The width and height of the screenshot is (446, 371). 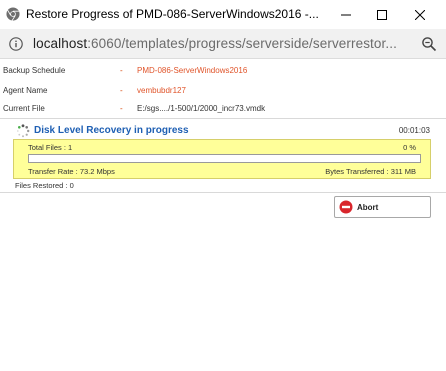 What do you see at coordinates (121, 90) in the screenshot?
I see `agent-name-dash: -` at bounding box center [121, 90].